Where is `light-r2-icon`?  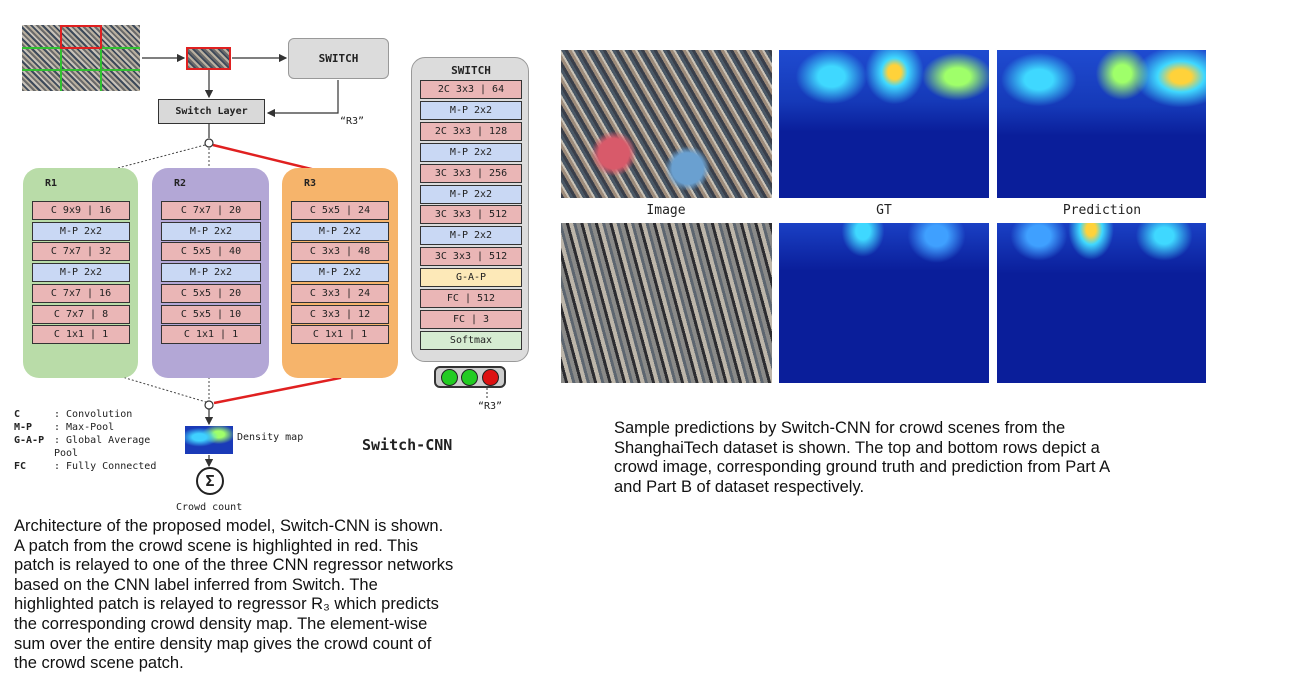 light-r2-icon is located at coordinates (470, 377).